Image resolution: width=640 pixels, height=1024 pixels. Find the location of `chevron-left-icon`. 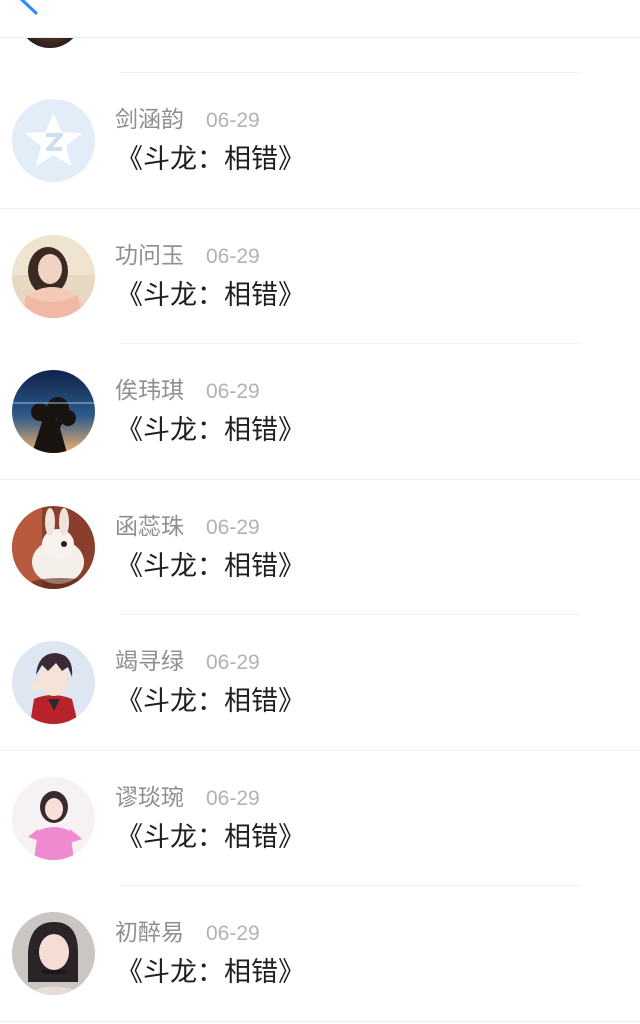

chevron-left-icon is located at coordinates (28, 7).